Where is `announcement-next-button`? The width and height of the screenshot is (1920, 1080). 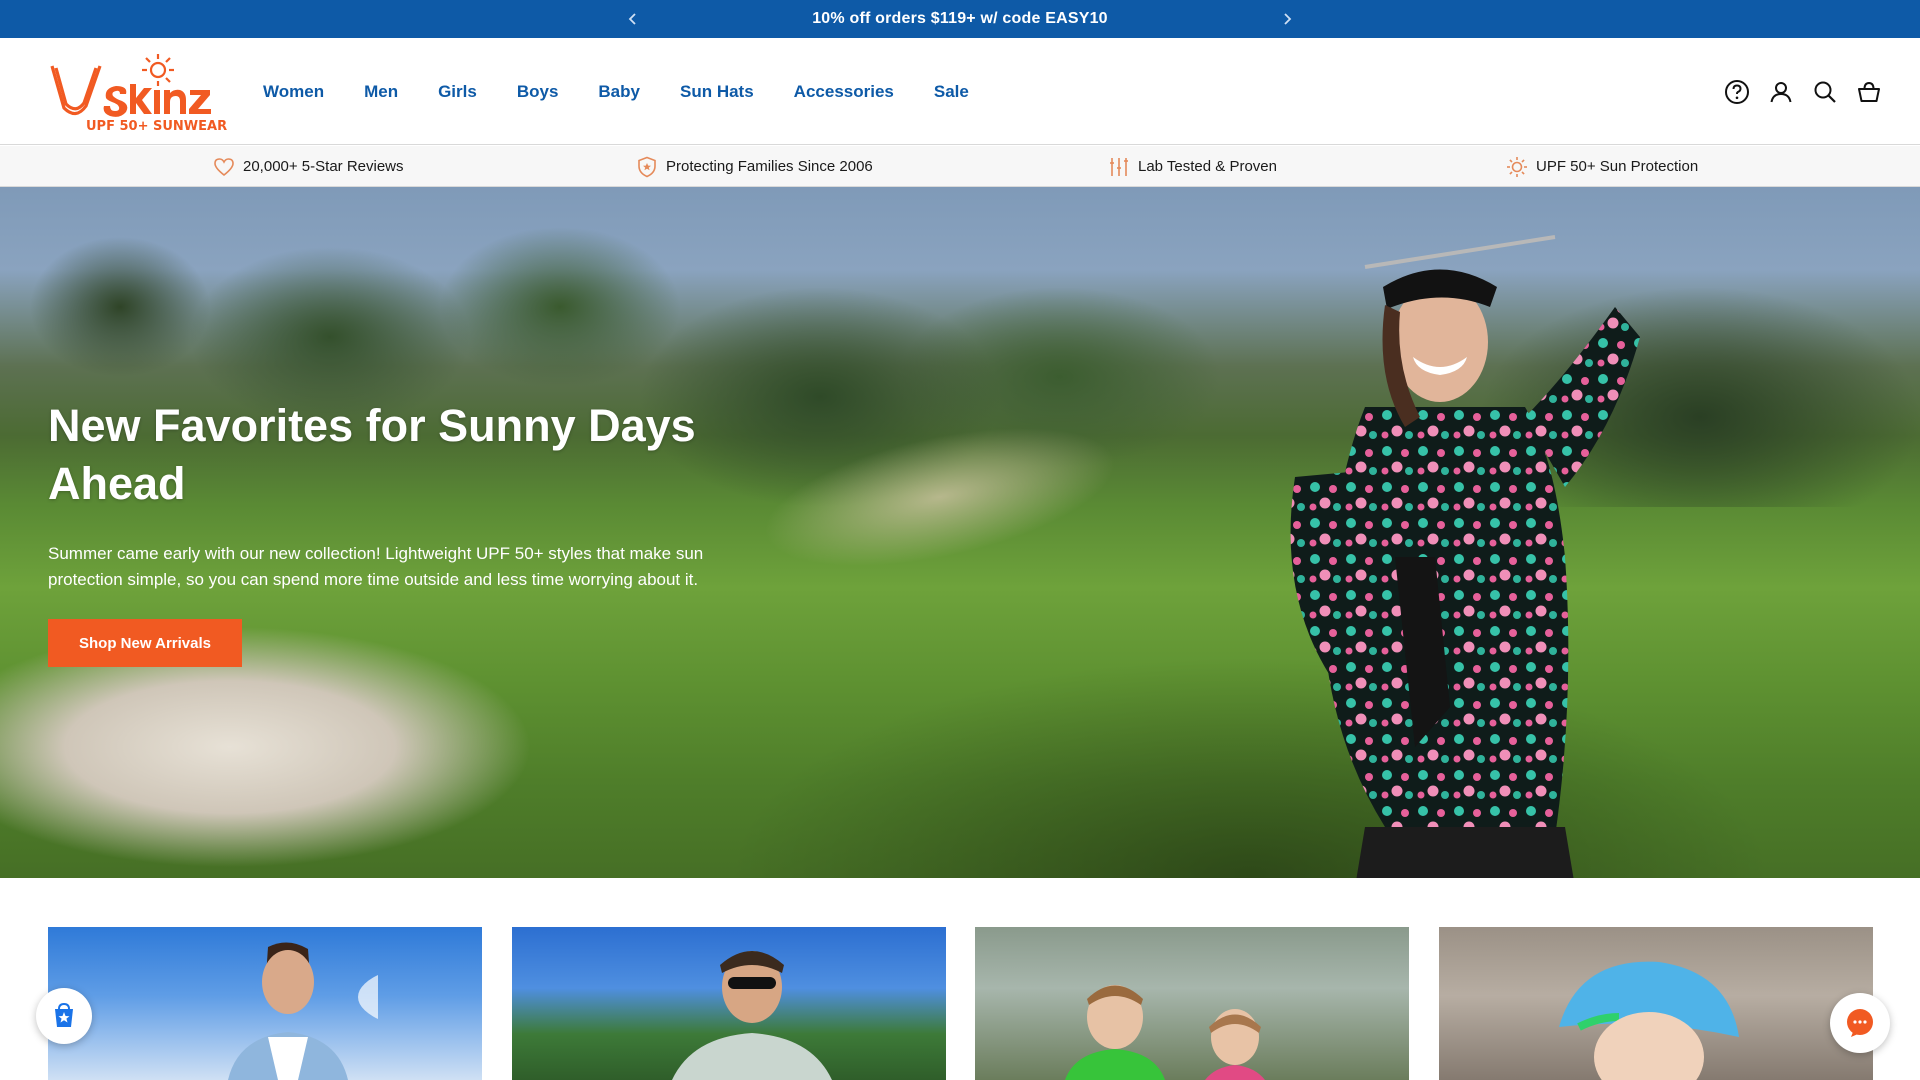
announcement-next-button is located at coordinates (1287, 19).